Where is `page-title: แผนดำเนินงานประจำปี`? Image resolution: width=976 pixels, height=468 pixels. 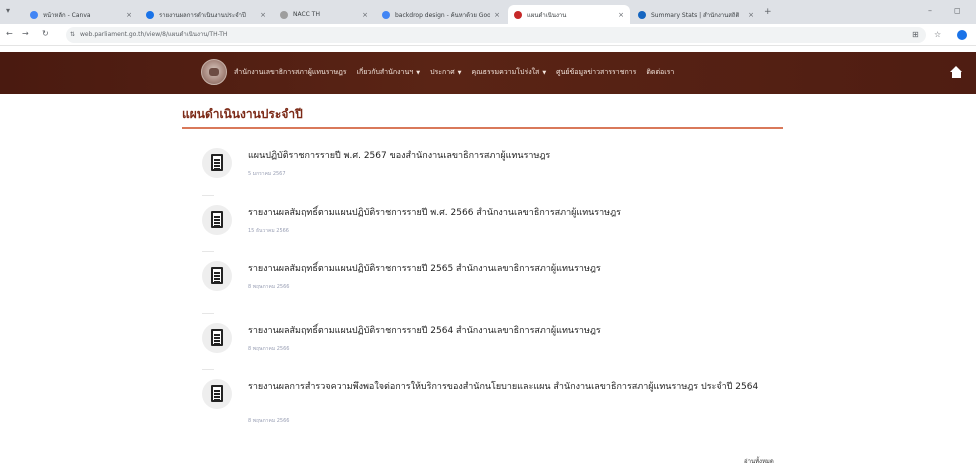 page-title: แผนดำเนินงานประจำปี is located at coordinates (242, 114).